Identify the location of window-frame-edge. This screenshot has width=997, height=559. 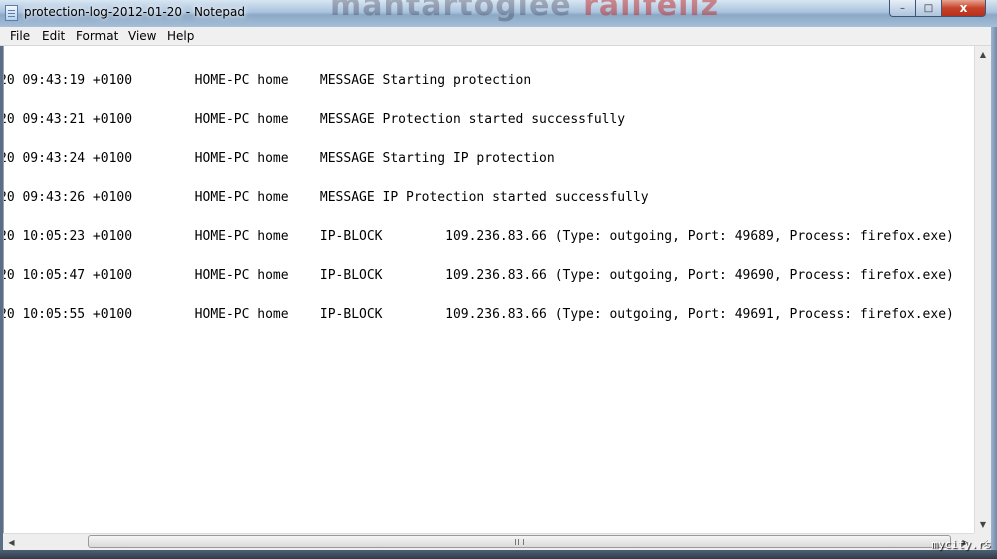
(994, 293).